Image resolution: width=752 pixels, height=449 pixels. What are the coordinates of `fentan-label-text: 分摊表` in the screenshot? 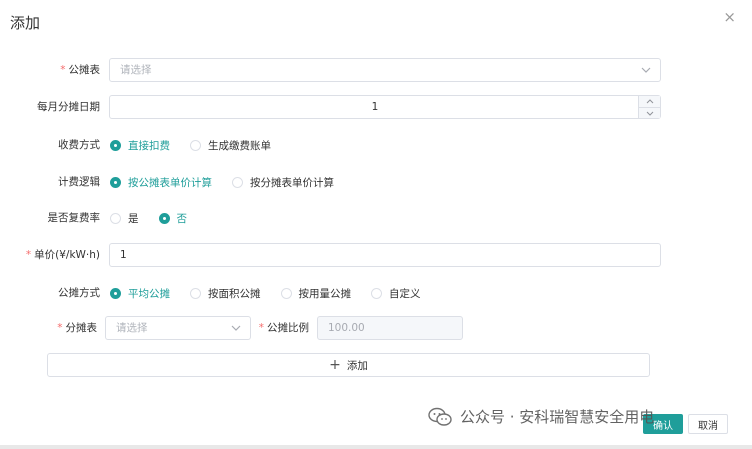 It's located at (81, 328).